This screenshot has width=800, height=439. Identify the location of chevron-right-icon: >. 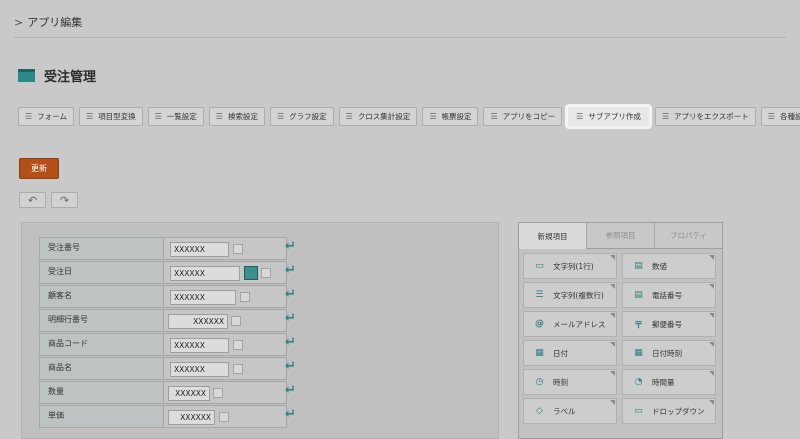
(19, 22).